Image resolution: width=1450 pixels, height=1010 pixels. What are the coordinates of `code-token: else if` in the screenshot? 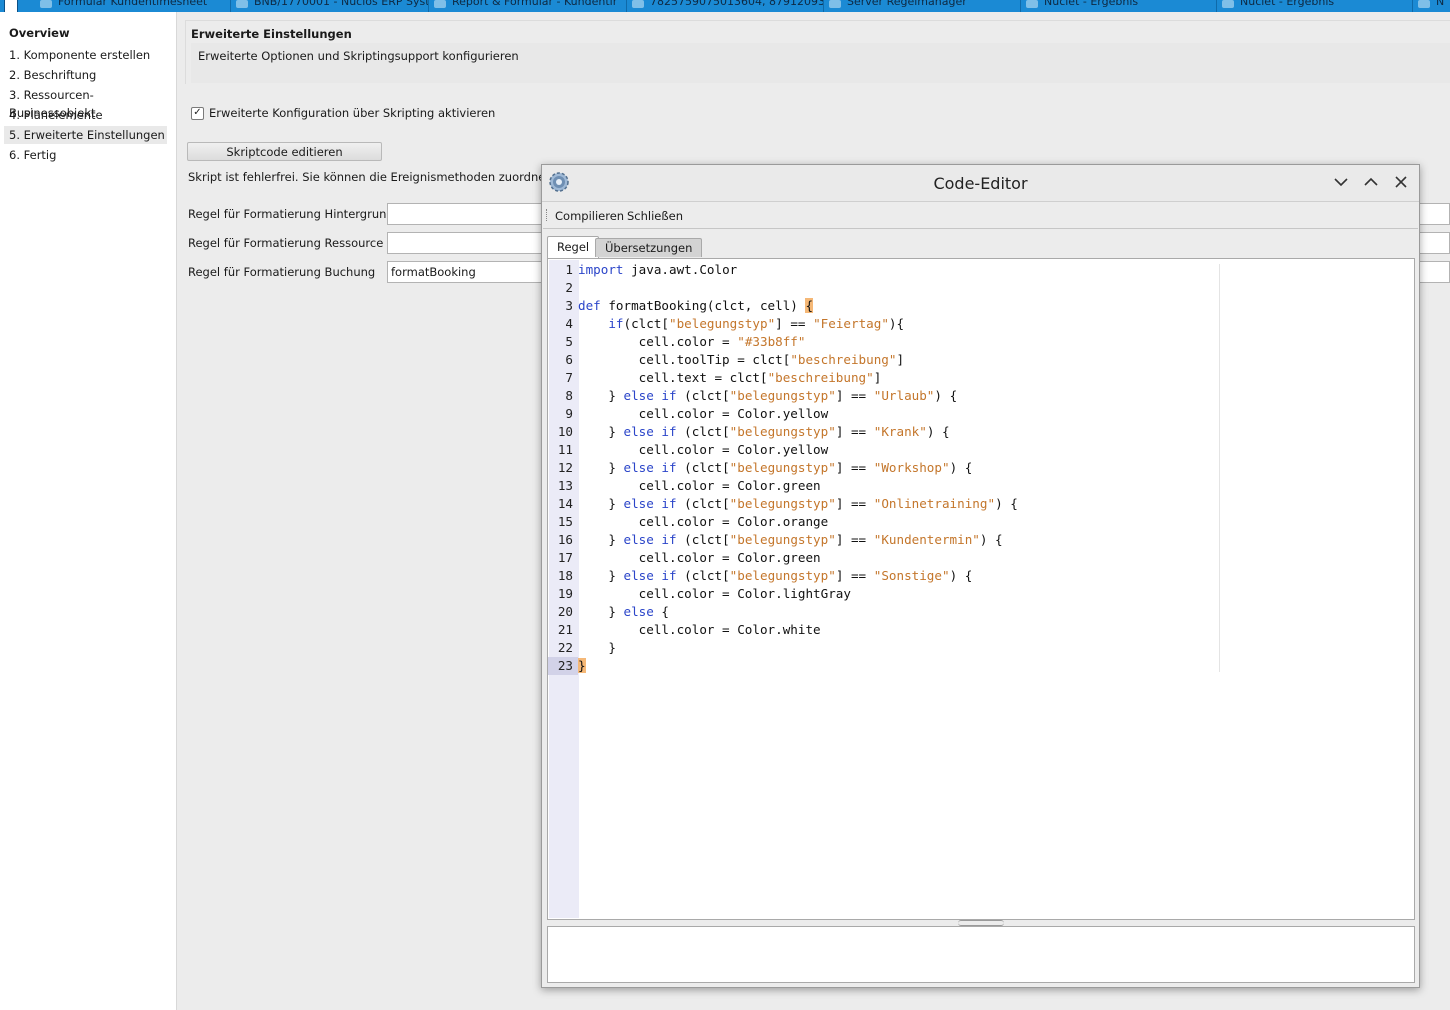 It's located at (650, 395).